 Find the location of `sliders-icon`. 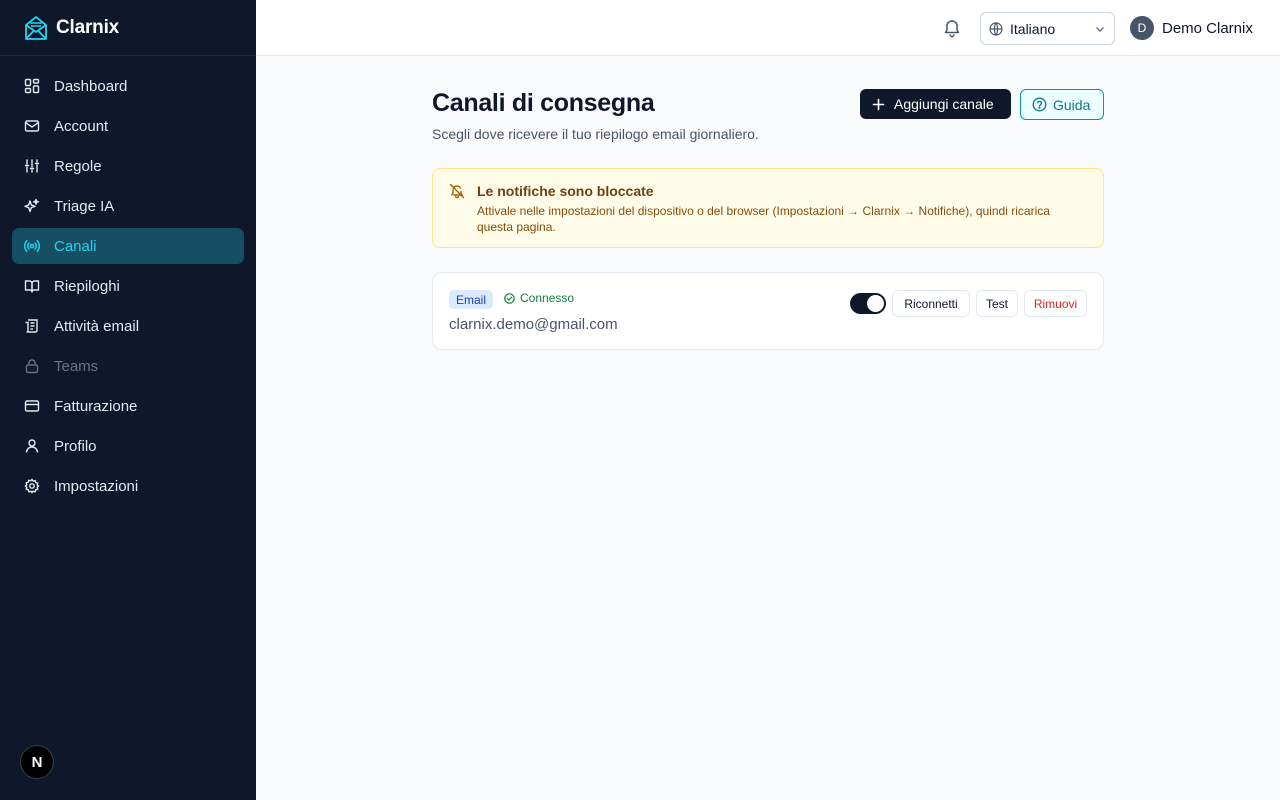

sliders-icon is located at coordinates (32, 166).